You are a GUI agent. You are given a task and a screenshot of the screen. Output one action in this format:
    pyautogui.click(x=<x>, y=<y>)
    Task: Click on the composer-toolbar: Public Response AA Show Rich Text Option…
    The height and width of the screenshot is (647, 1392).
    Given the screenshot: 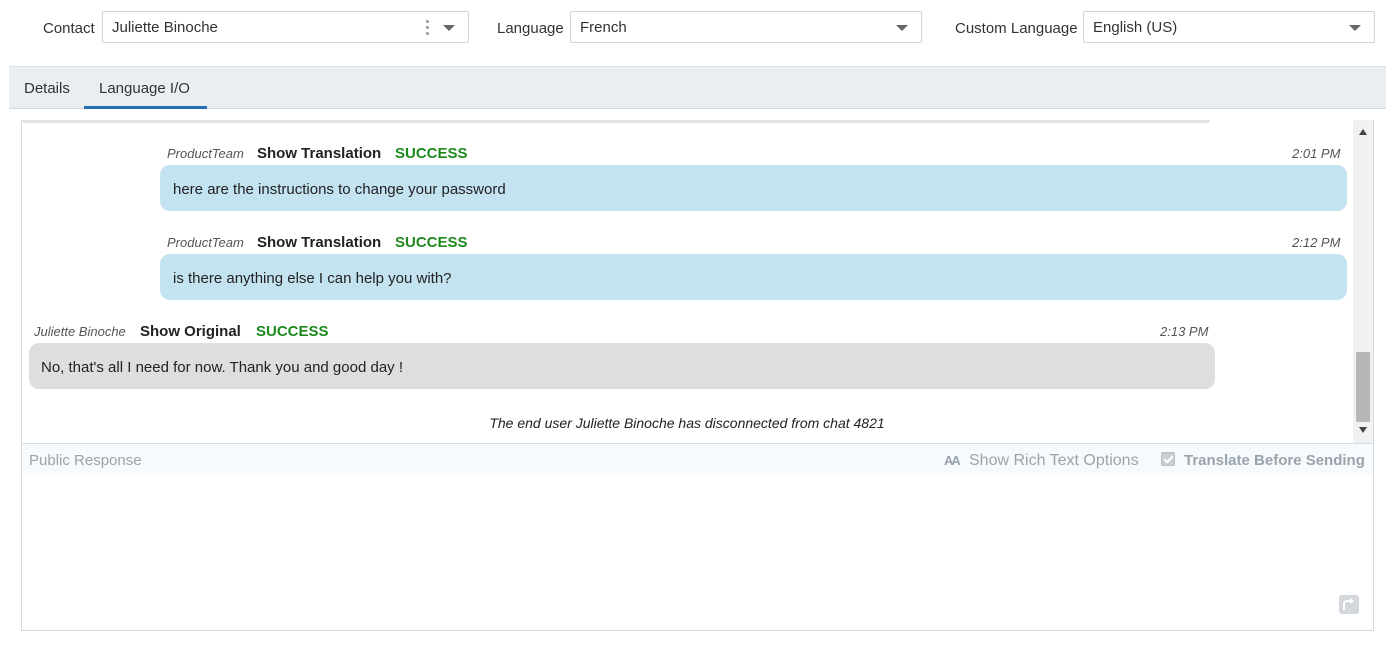 What is the action you would take?
    pyautogui.click(x=697, y=459)
    